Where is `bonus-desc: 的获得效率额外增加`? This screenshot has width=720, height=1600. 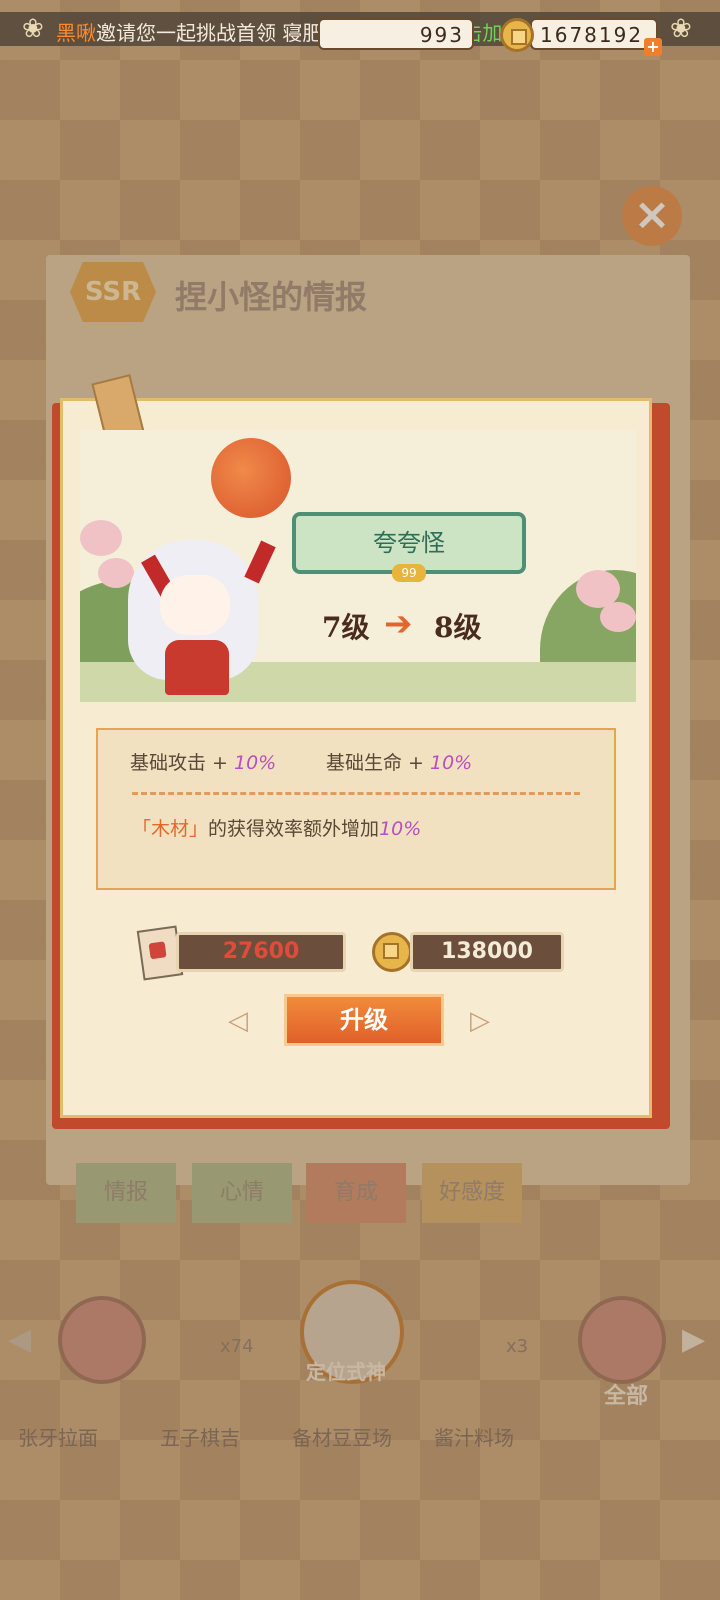 bonus-desc: 的获得效率额外增加 is located at coordinates (294, 829).